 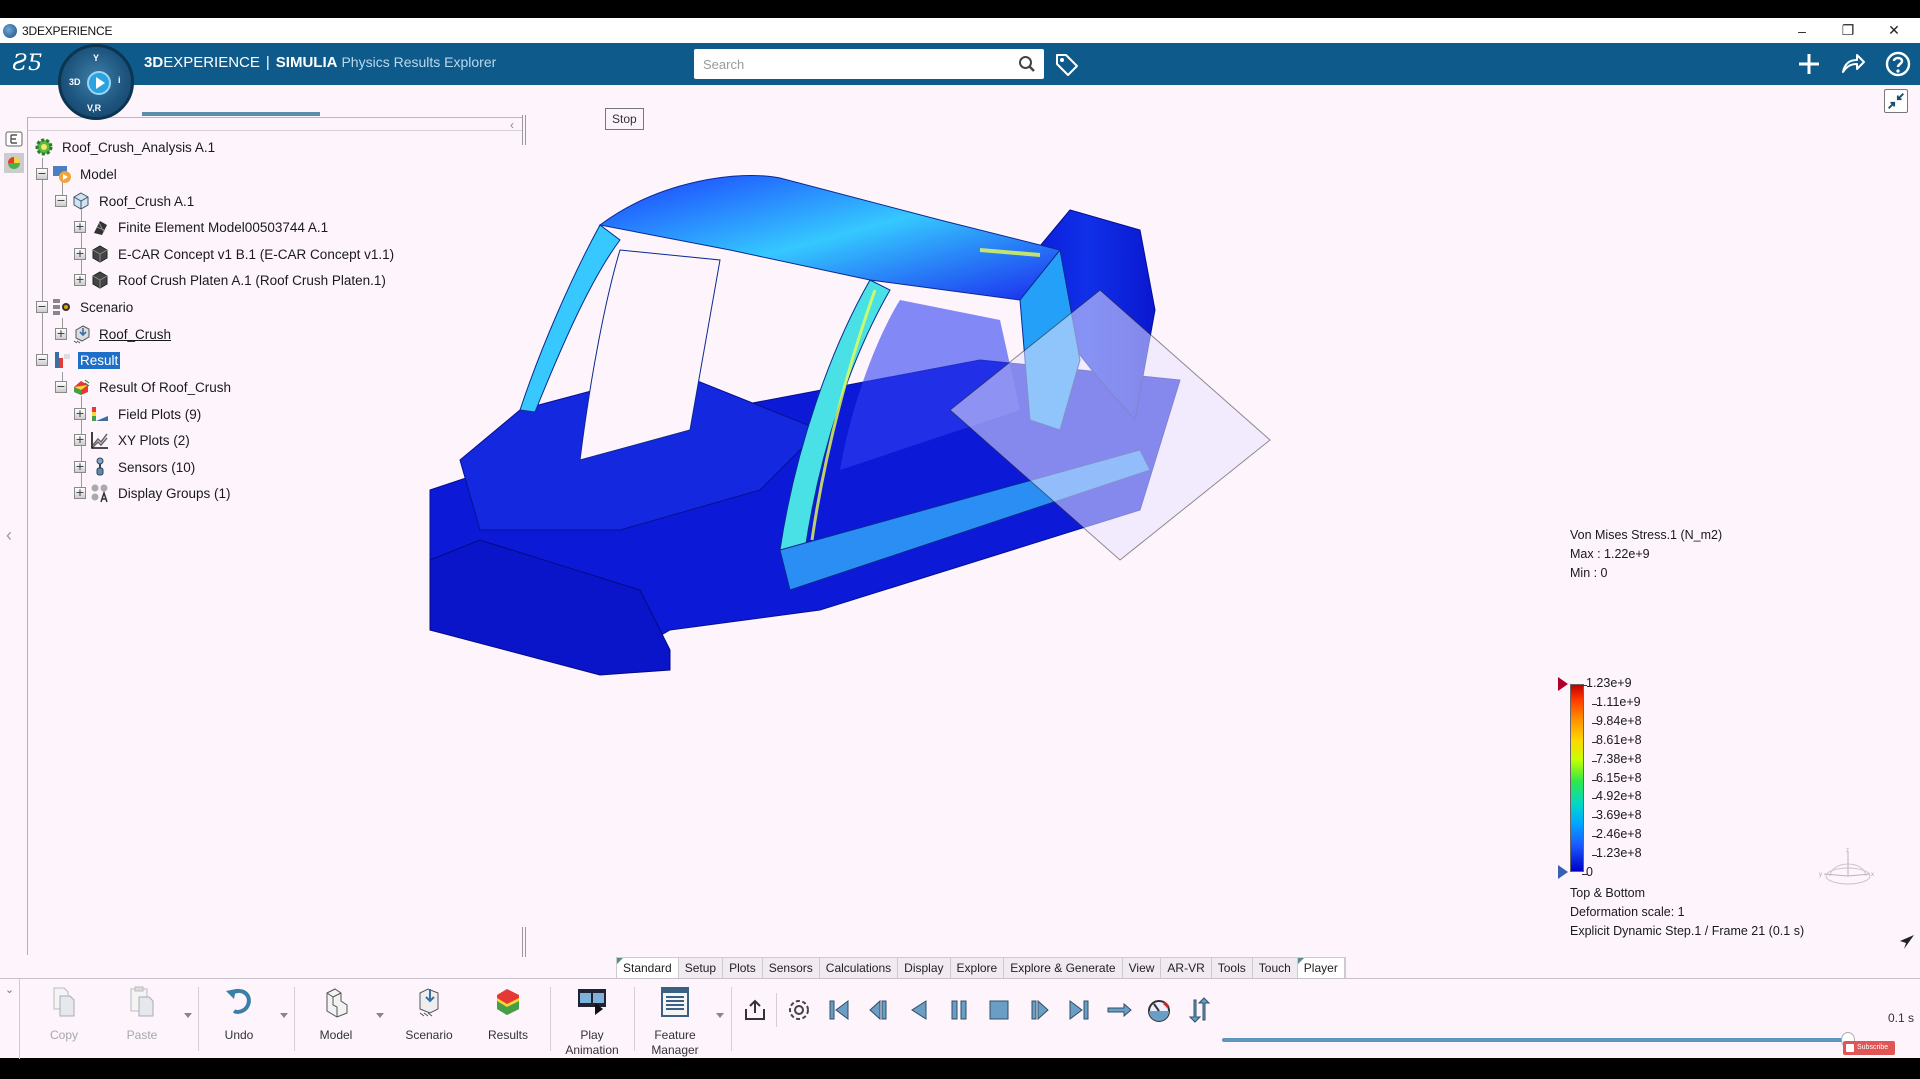 What do you see at coordinates (1079, 1010) in the screenshot?
I see `jump-to-end-icon` at bounding box center [1079, 1010].